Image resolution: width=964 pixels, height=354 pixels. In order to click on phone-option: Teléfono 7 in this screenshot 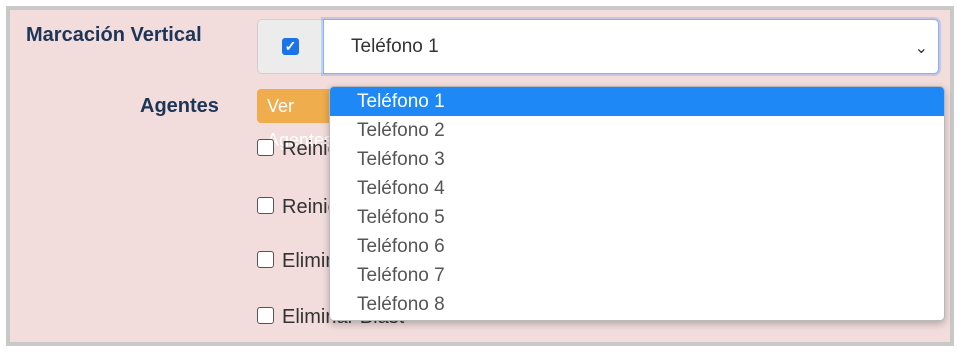, I will do `click(637, 275)`.